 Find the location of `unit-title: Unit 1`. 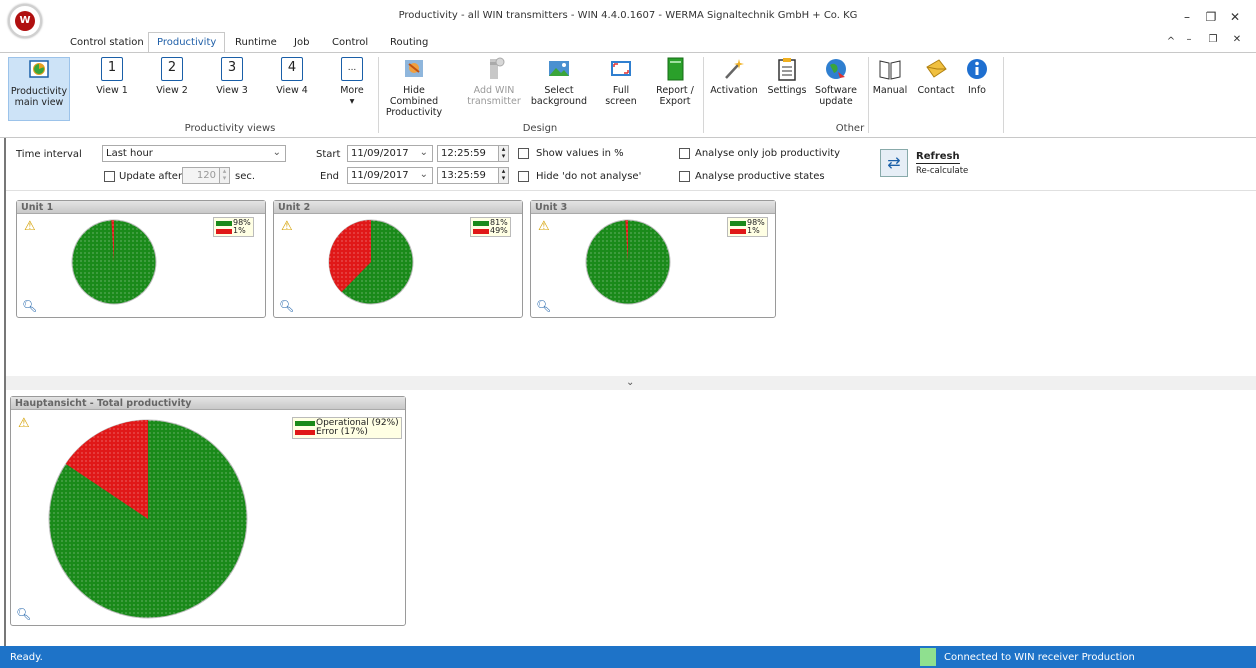

unit-title: Unit 1 is located at coordinates (141, 207).